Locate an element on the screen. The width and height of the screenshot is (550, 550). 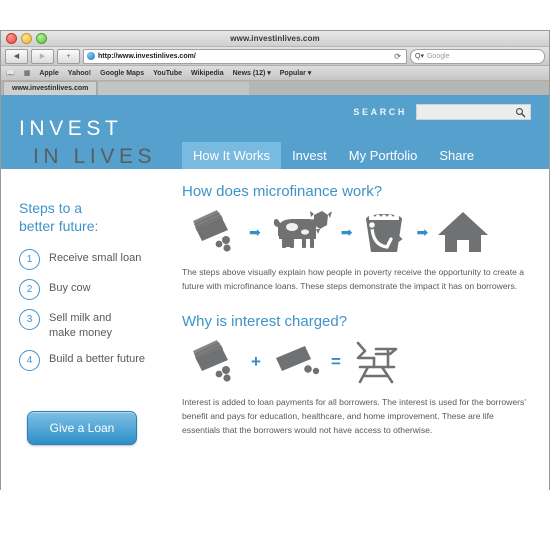
favicon-icon is located at coordinates (91, 56).